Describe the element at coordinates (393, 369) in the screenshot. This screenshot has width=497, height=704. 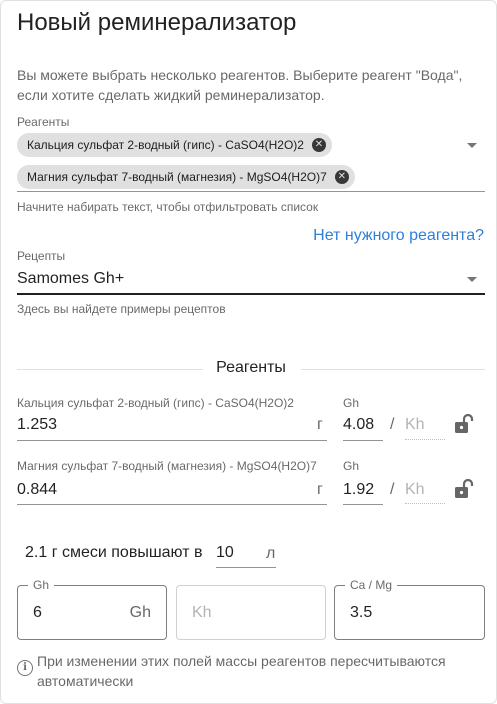
I see `section-divider-right` at that location.